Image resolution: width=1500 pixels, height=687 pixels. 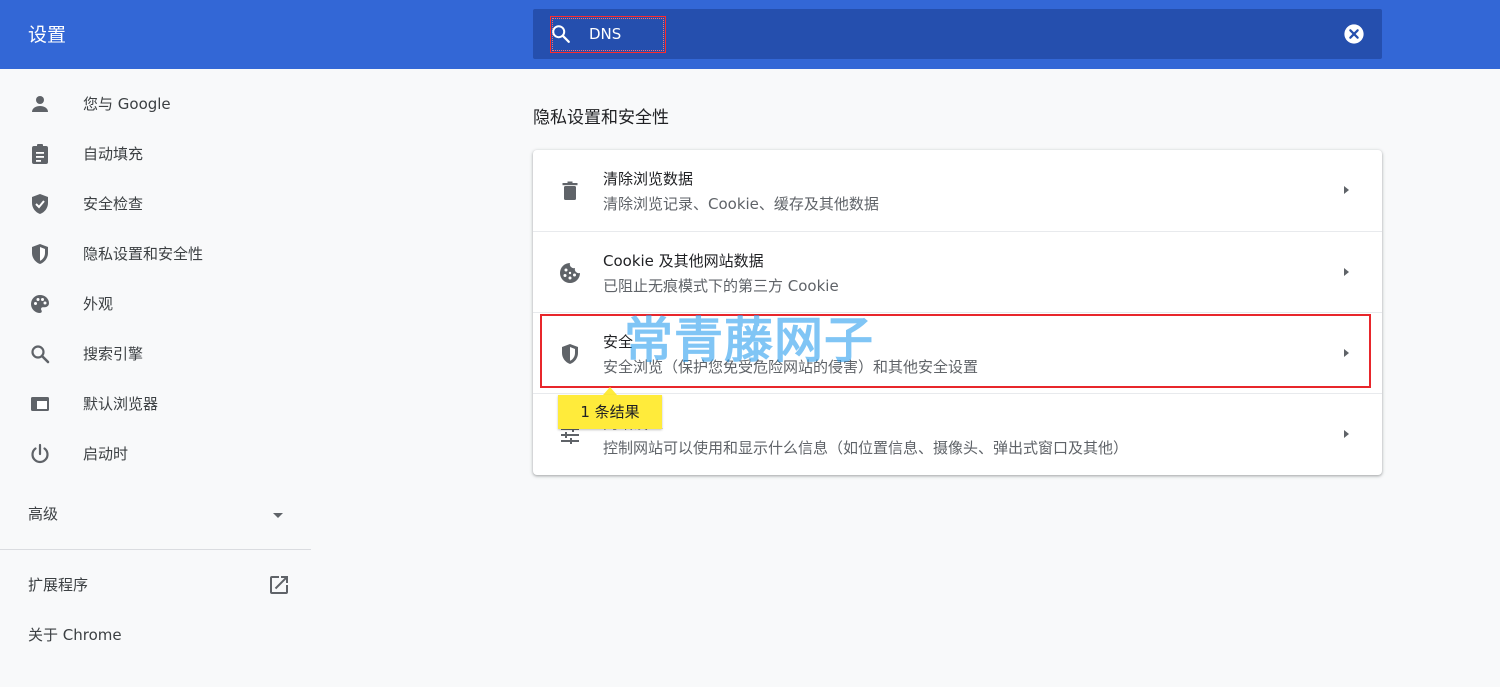 What do you see at coordinates (155, 514) in the screenshot?
I see `sidebar-advanced-toggle: 高级` at bounding box center [155, 514].